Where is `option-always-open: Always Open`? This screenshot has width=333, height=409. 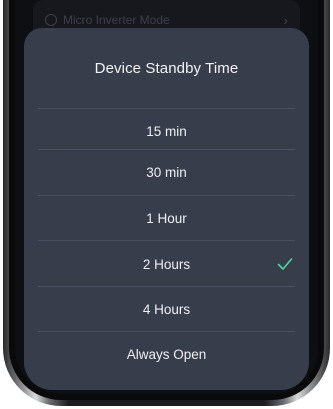 option-always-open: Always Open is located at coordinates (166, 354).